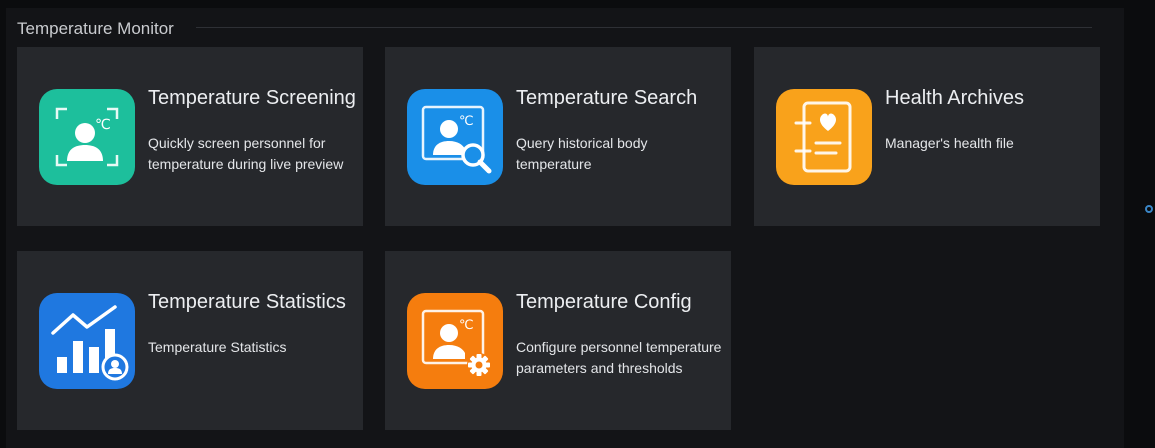  Describe the element at coordinates (87, 137) in the screenshot. I see `face-scan-thermometer-icon: ℃` at that location.